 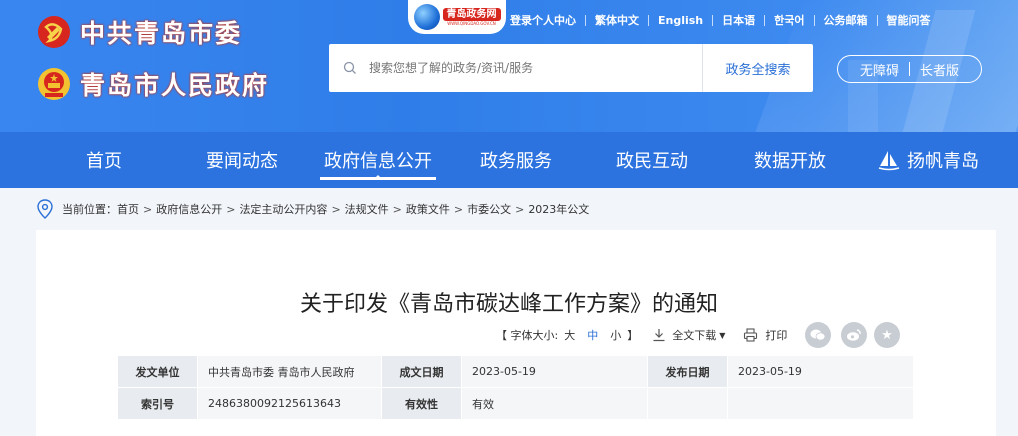 What do you see at coordinates (592, 335) in the screenshot?
I see `font-size-medium-button: 中` at bounding box center [592, 335].